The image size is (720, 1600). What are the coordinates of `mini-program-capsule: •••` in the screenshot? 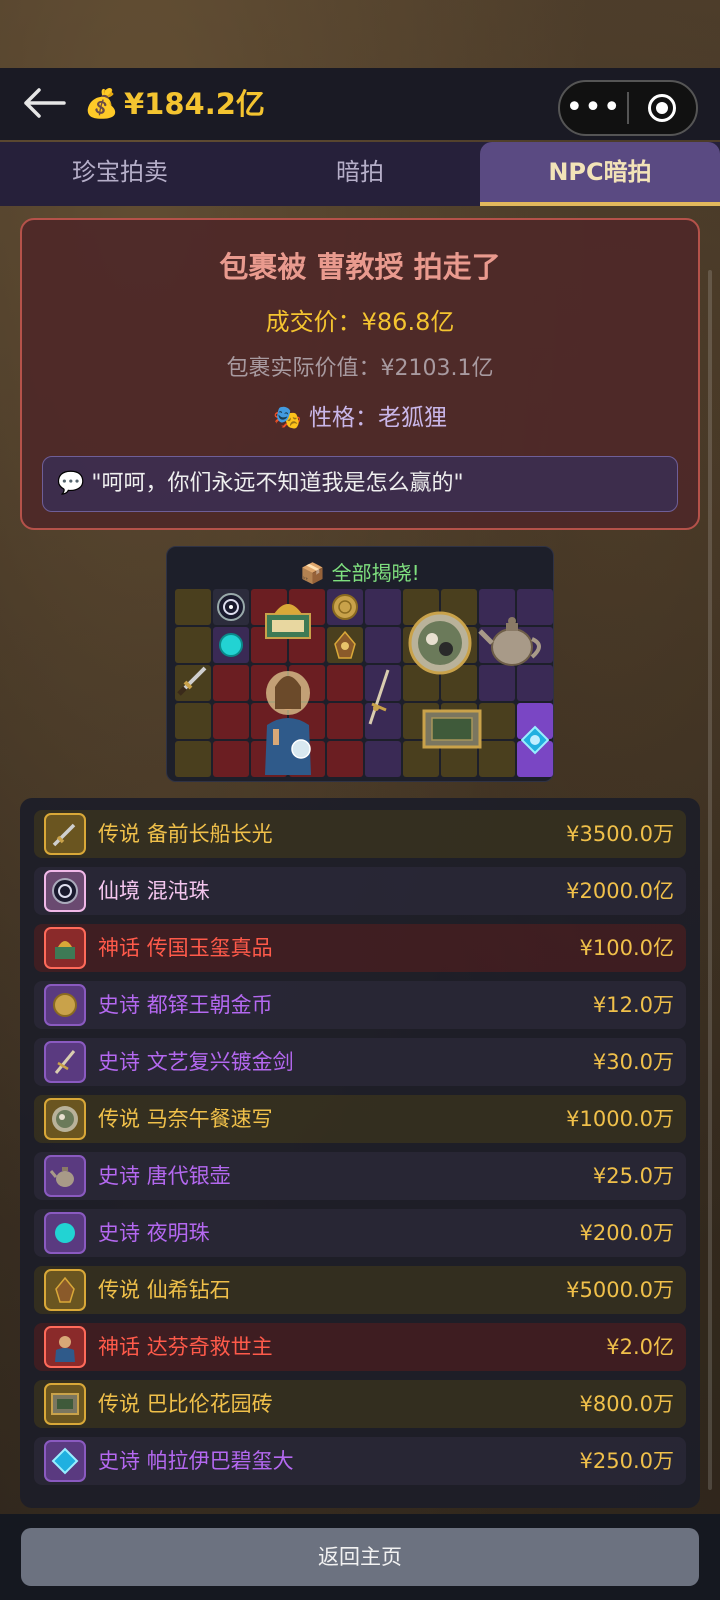 It's located at (628, 108).